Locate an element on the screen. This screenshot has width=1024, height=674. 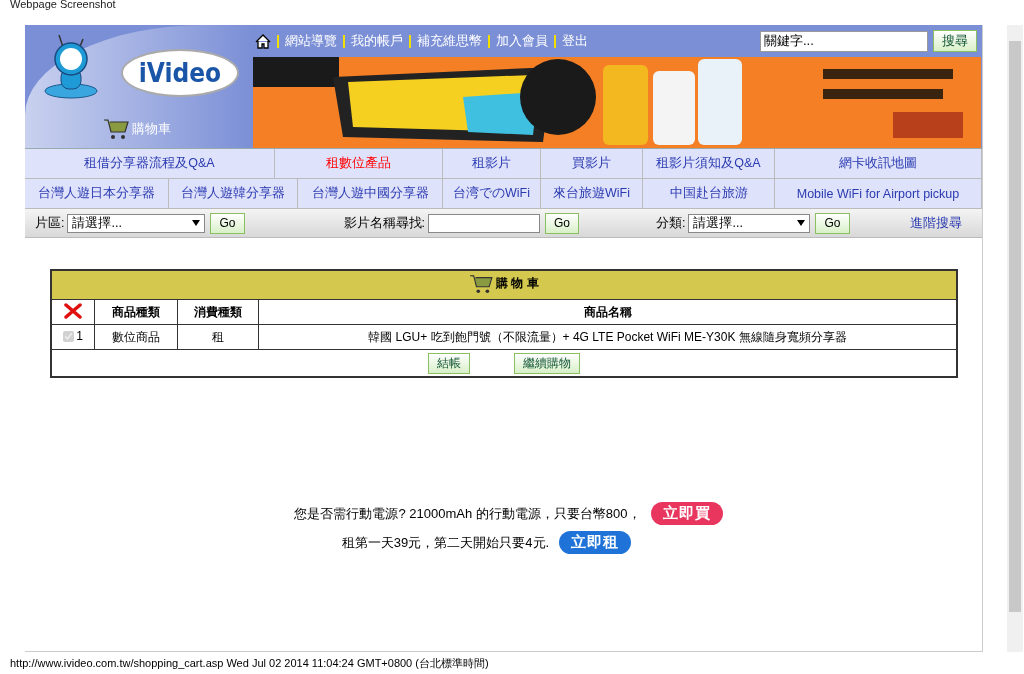
title-search-label: 影片名稱尋找: is located at coordinates (384, 223).